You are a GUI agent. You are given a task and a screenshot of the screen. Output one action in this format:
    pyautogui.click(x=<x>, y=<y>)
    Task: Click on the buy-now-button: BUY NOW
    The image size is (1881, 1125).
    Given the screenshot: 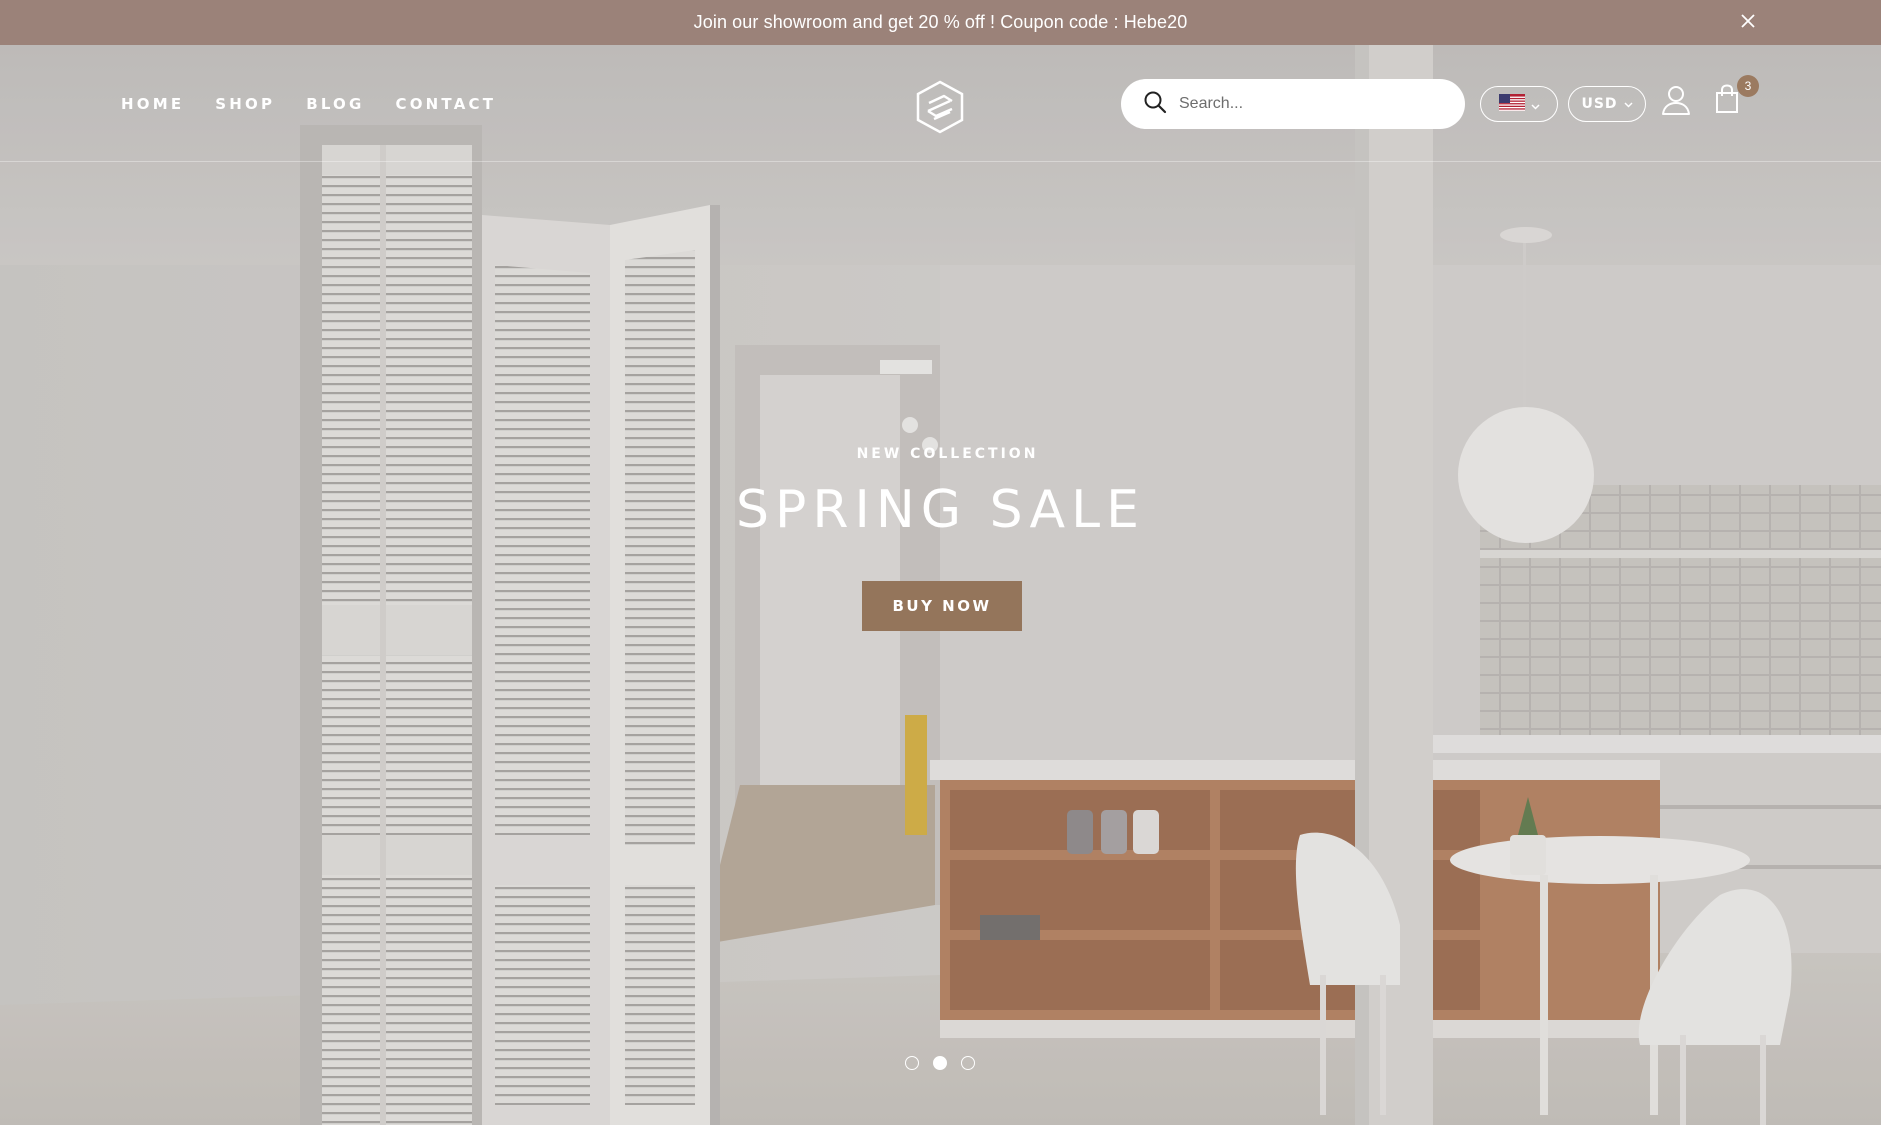 What is the action you would take?
    pyautogui.click(x=942, y=606)
    